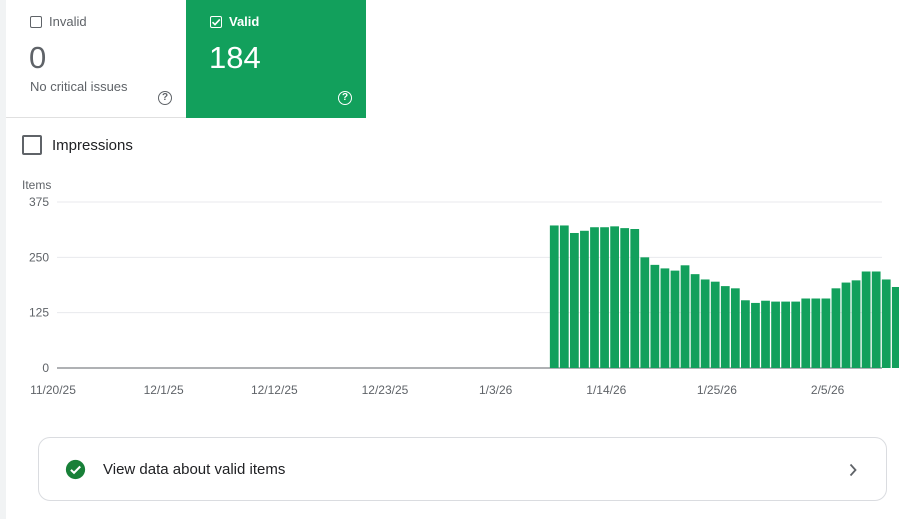 This screenshot has height=519, width=899. Describe the element at coordinates (39, 202) in the screenshot. I see `y-tick-label: 375` at that location.